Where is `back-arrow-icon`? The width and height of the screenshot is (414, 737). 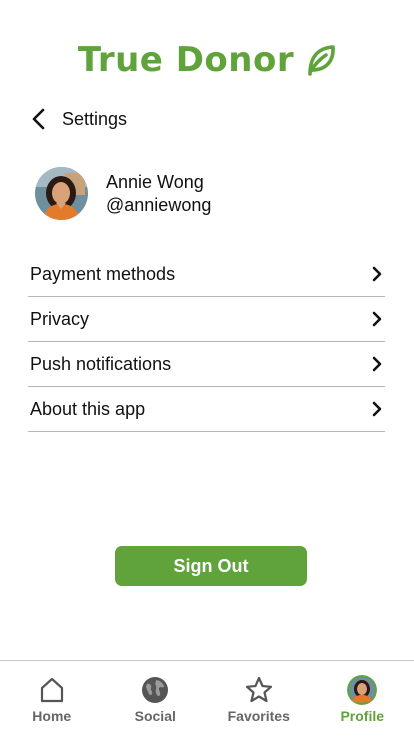
back-arrow-icon is located at coordinates (39, 119).